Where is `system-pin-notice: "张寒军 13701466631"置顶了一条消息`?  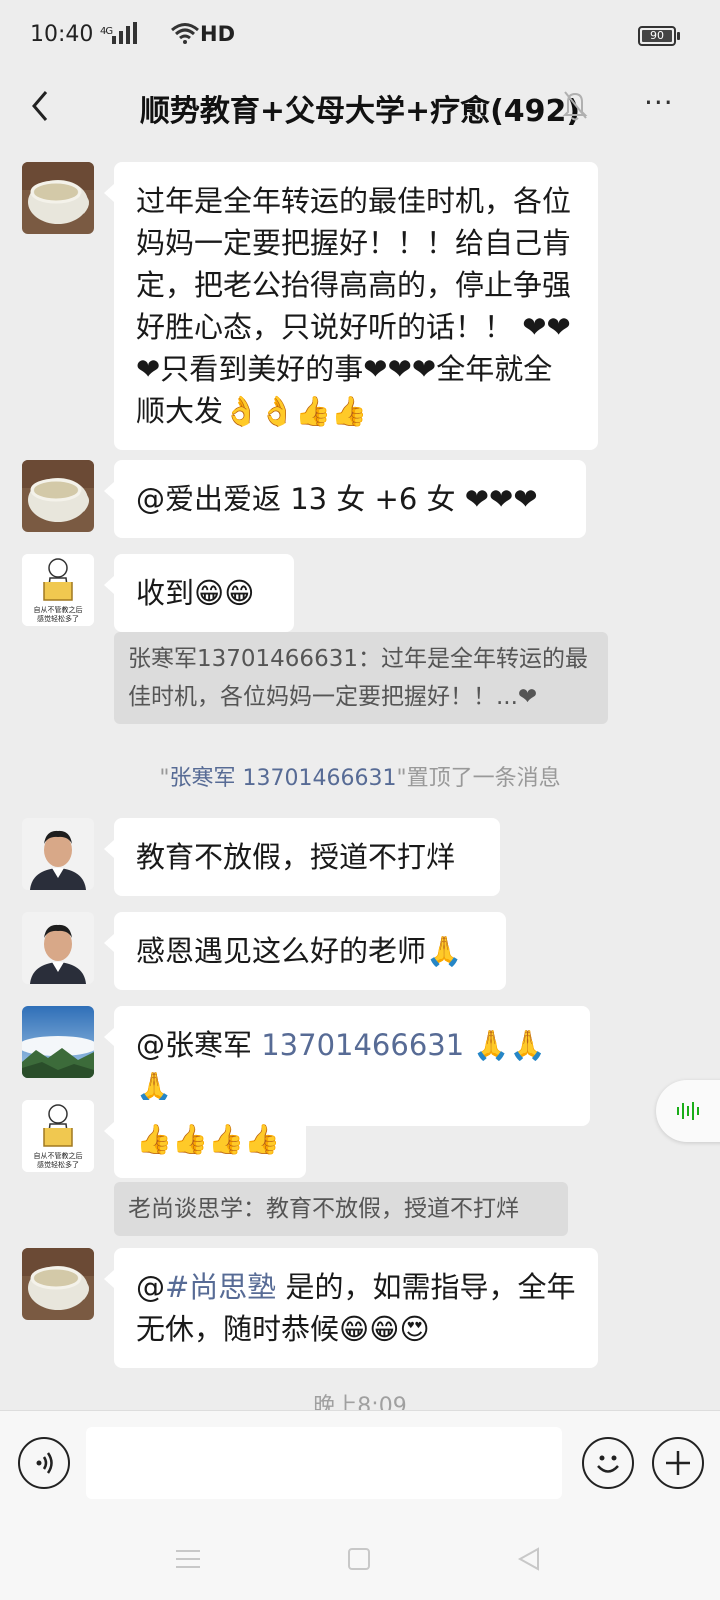
system-pin-notice: "张寒军 13701466631"置顶了一条消息 is located at coordinates (360, 778).